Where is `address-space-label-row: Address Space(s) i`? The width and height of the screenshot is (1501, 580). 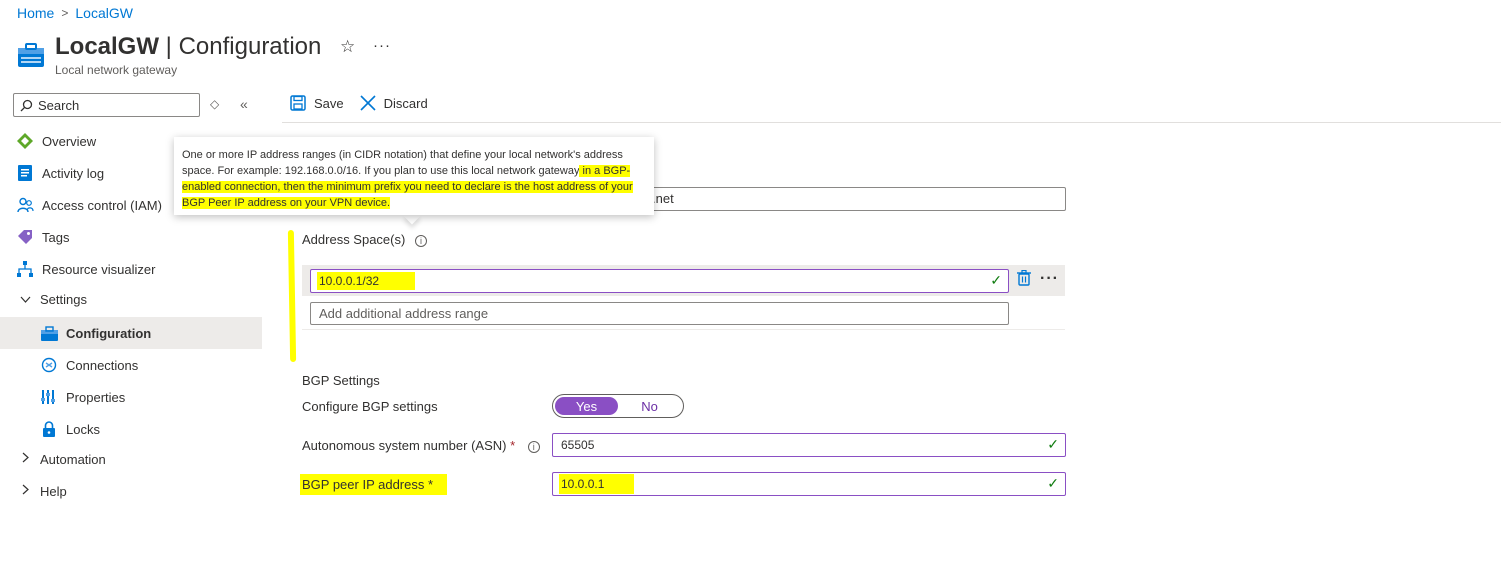 address-space-label-row: Address Space(s) i is located at coordinates (364, 239).